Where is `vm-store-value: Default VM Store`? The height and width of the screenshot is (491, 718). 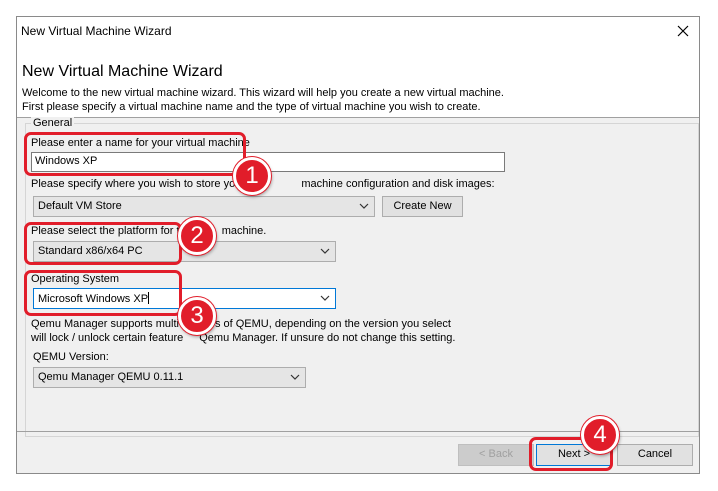 vm-store-value: Default VM Store is located at coordinates (80, 206).